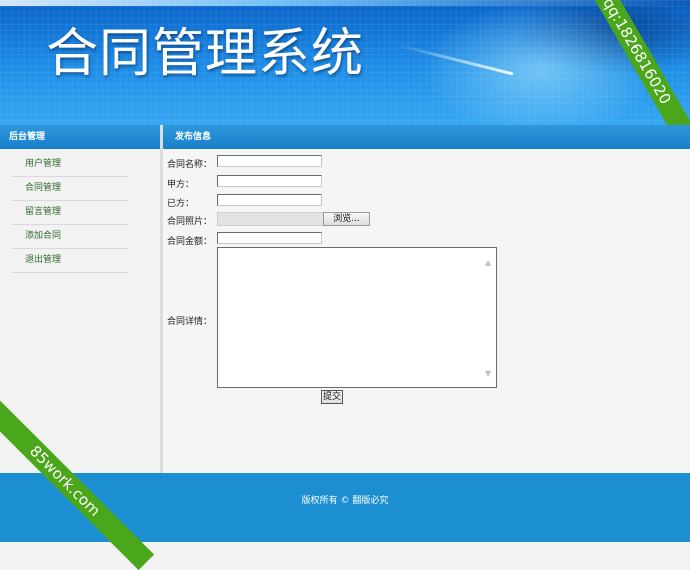 This screenshot has width=690, height=570. What do you see at coordinates (81, 299) in the screenshot?
I see `sidebar: 后台管理 用户管理 合同管理 留言管理 添加合同 退出管理` at bounding box center [81, 299].